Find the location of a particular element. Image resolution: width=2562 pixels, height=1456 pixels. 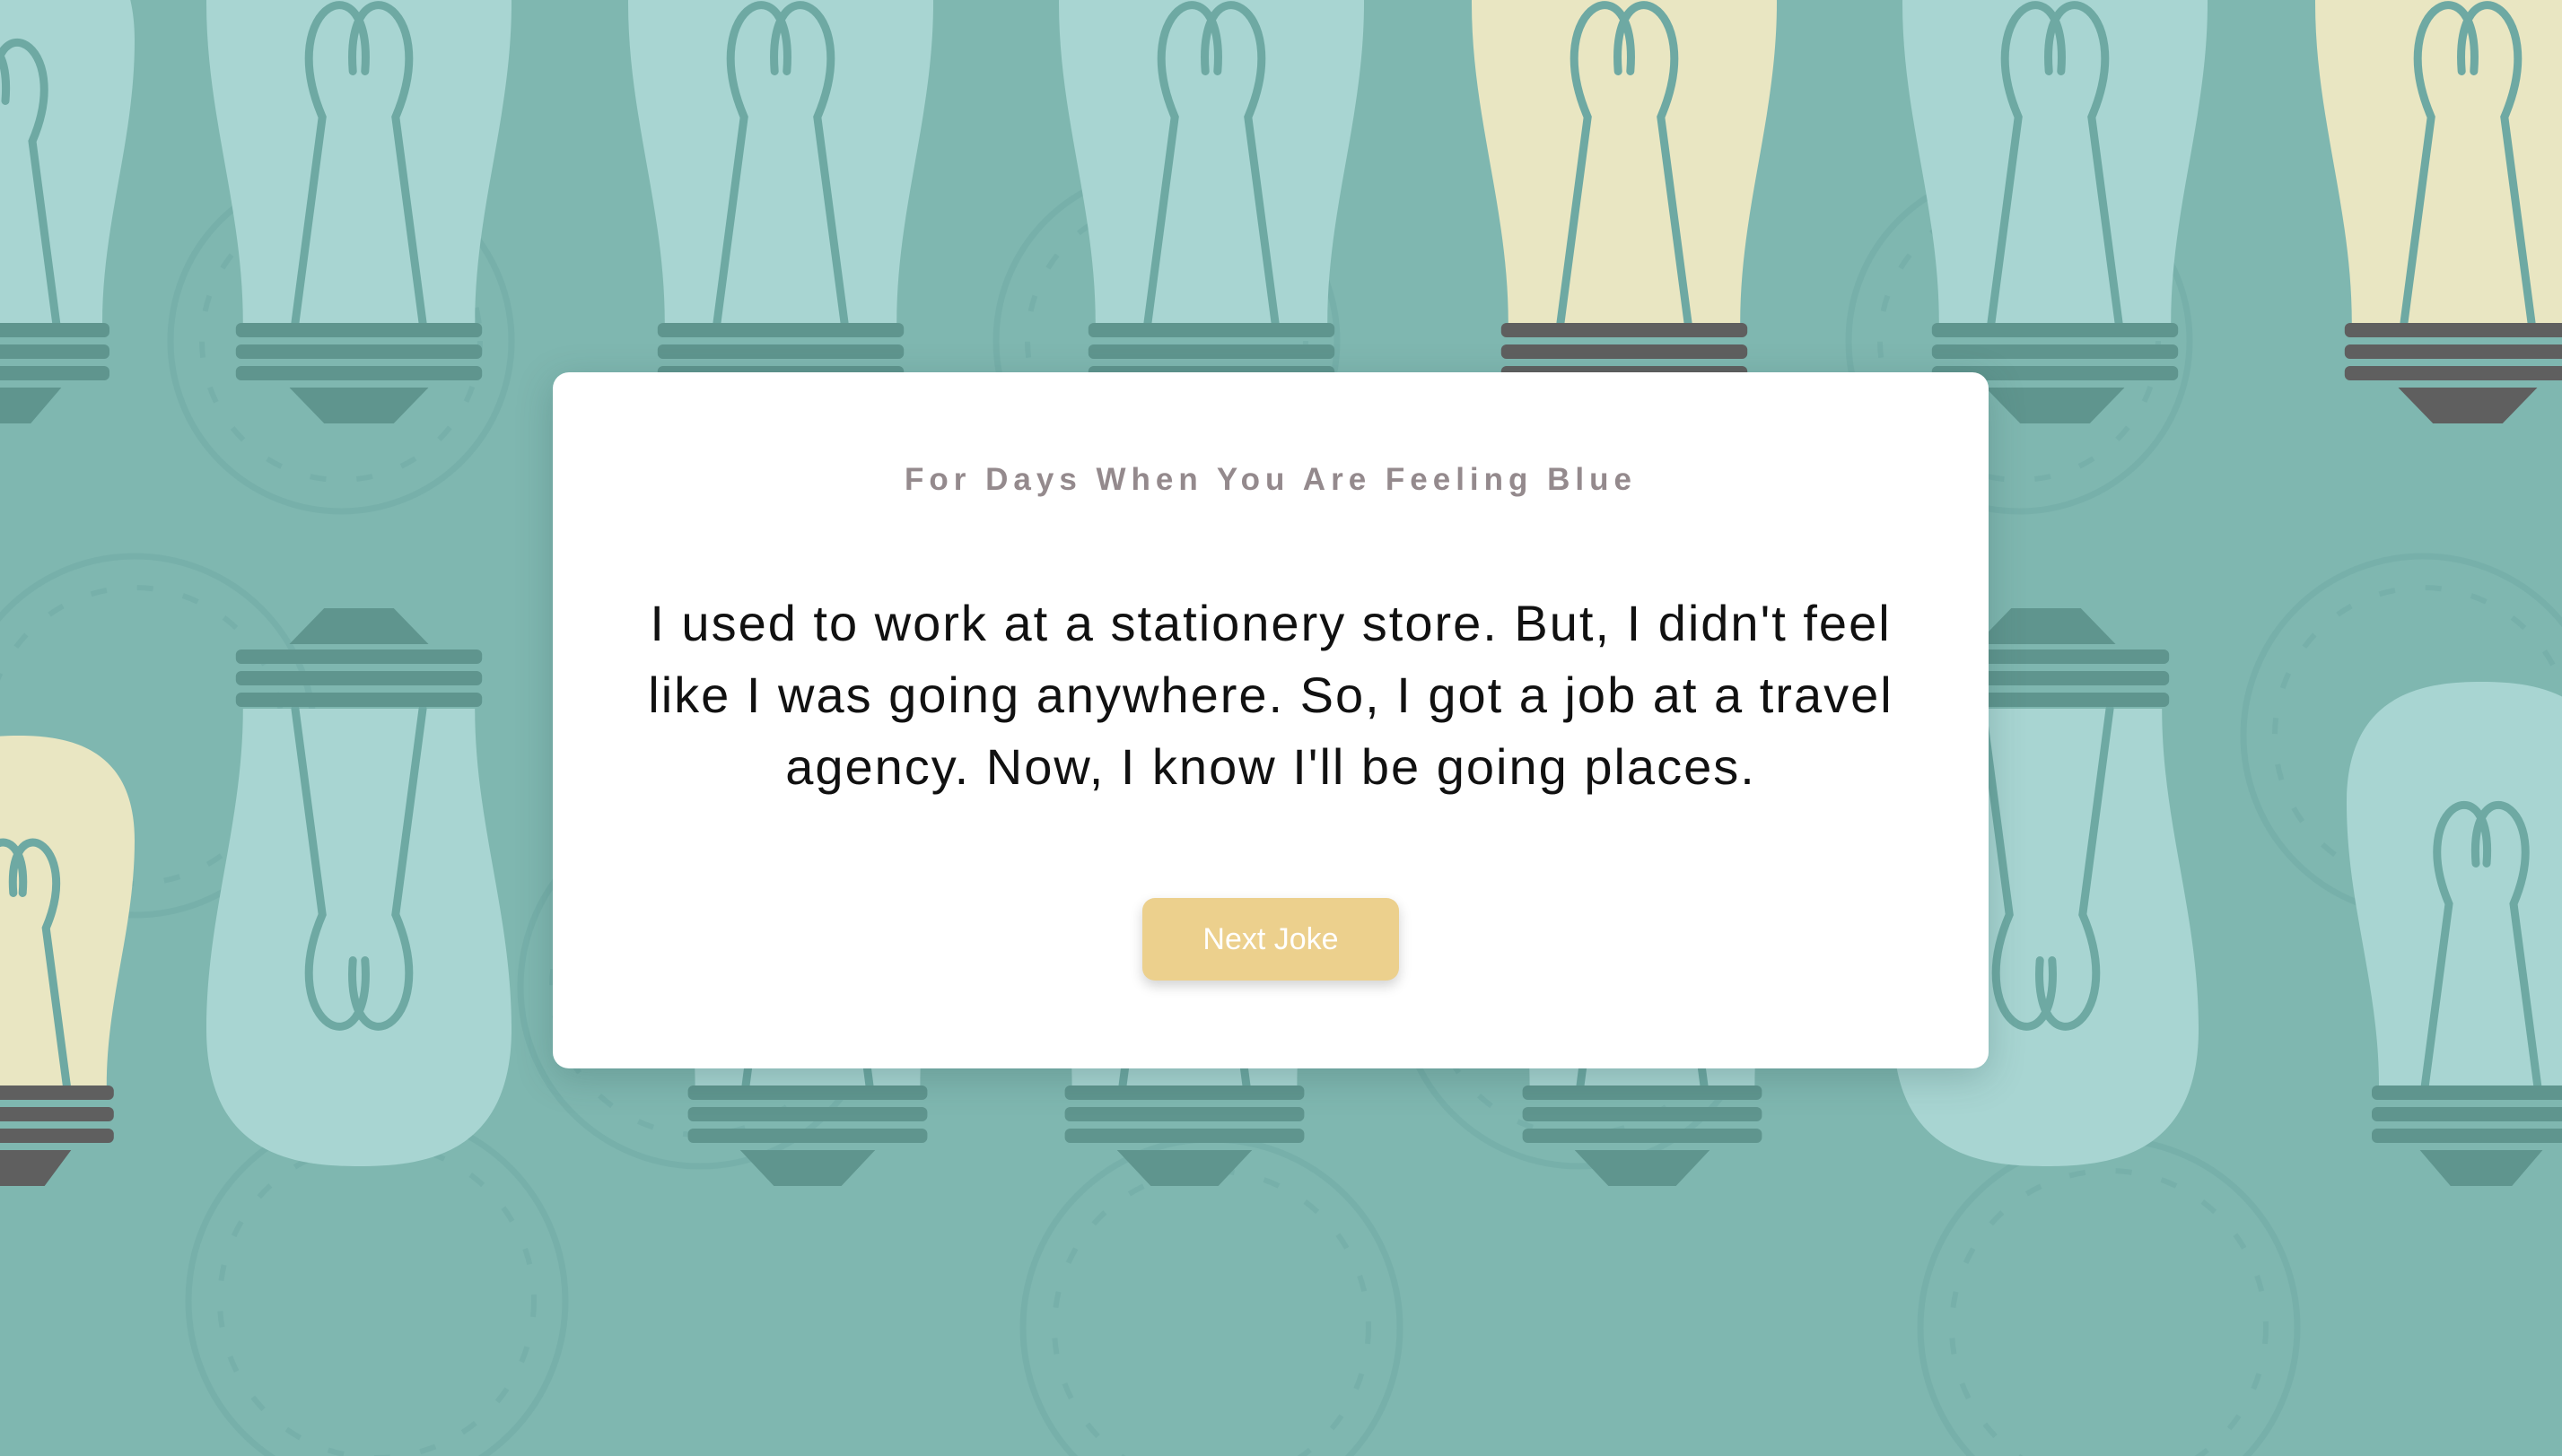

next-joke-button: Next Joke is located at coordinates (1270, 939).